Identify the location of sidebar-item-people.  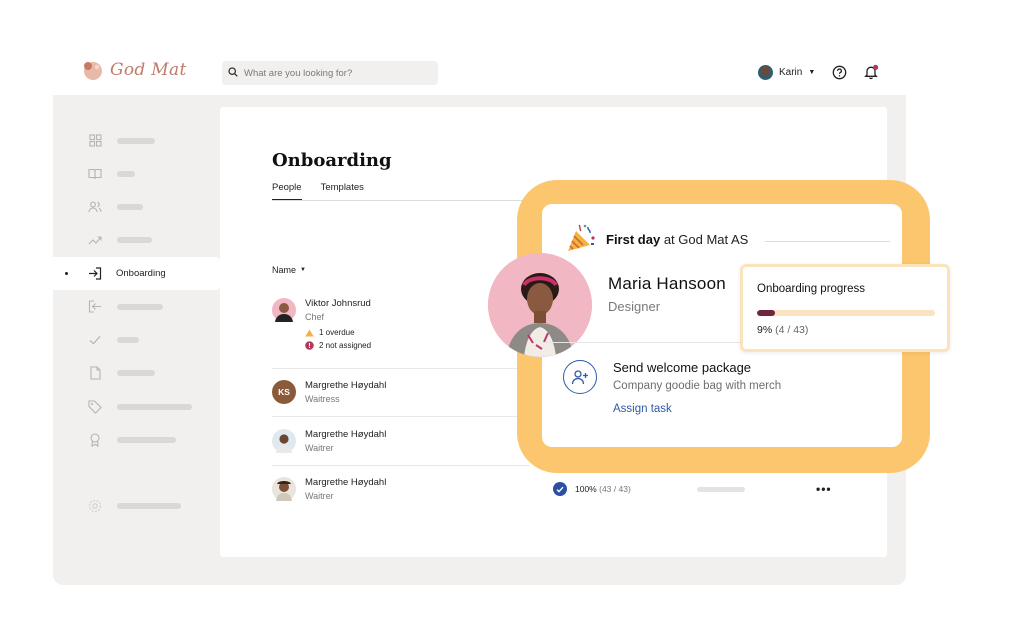
(136, 206).